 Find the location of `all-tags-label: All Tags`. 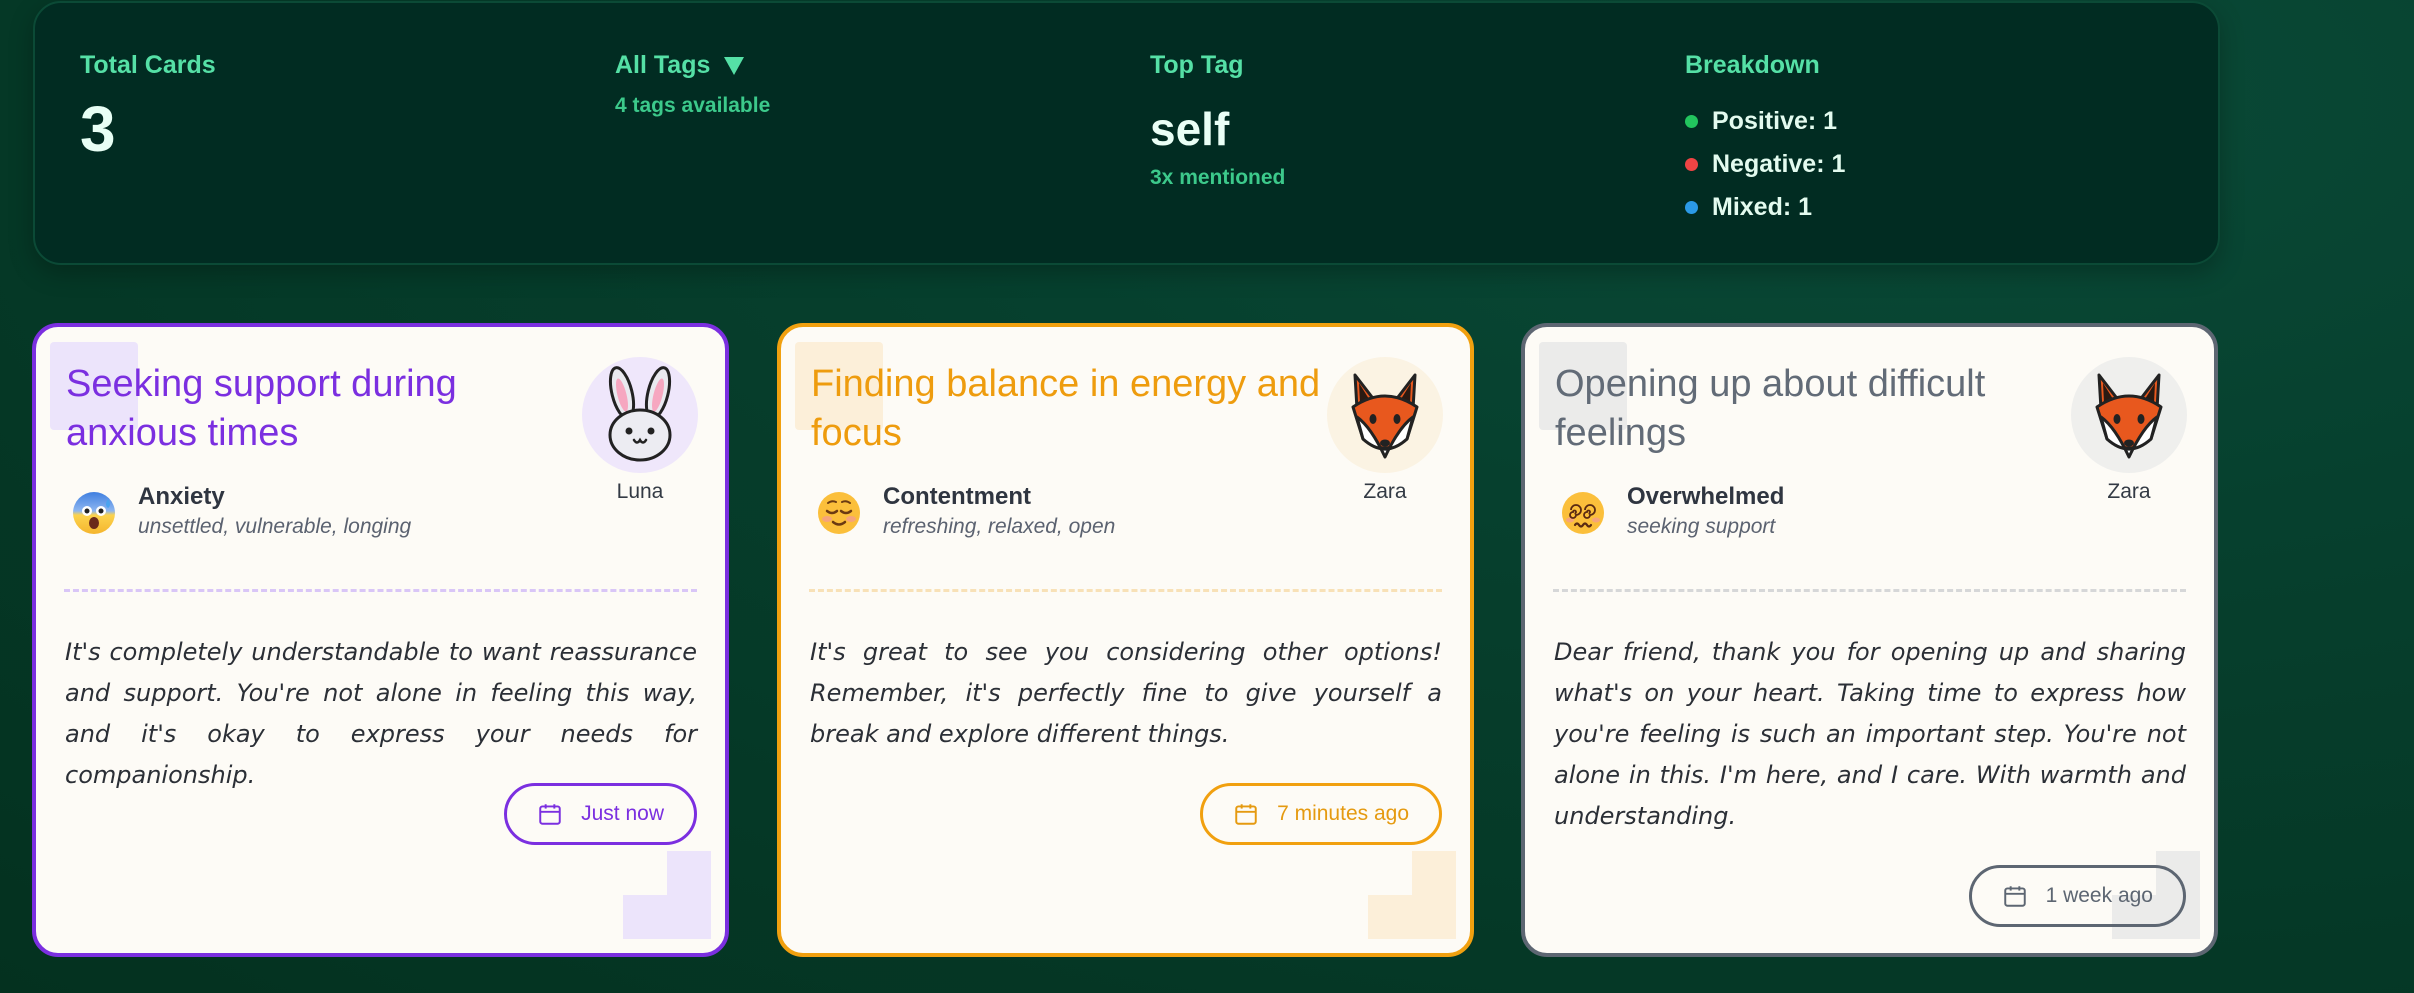

all-tags-label: All Tags is located at coordinates (663, 65).